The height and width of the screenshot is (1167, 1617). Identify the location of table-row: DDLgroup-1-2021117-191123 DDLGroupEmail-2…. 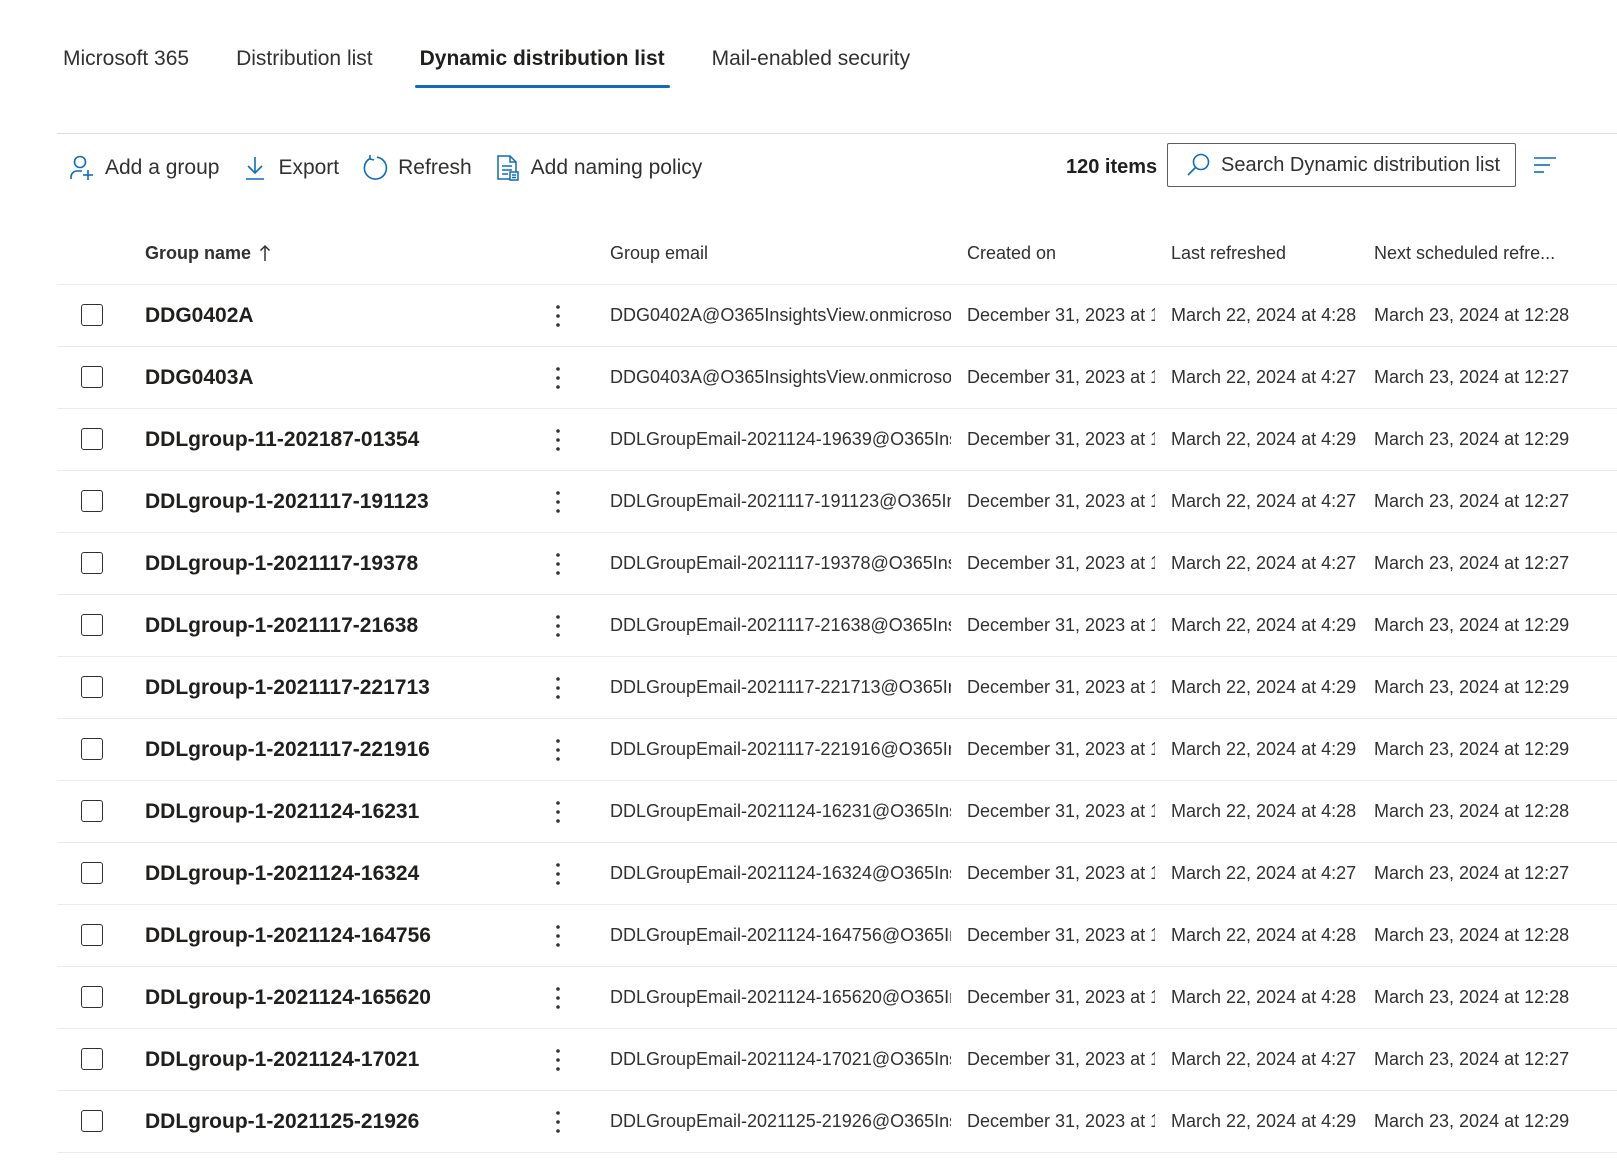
(837, 502).